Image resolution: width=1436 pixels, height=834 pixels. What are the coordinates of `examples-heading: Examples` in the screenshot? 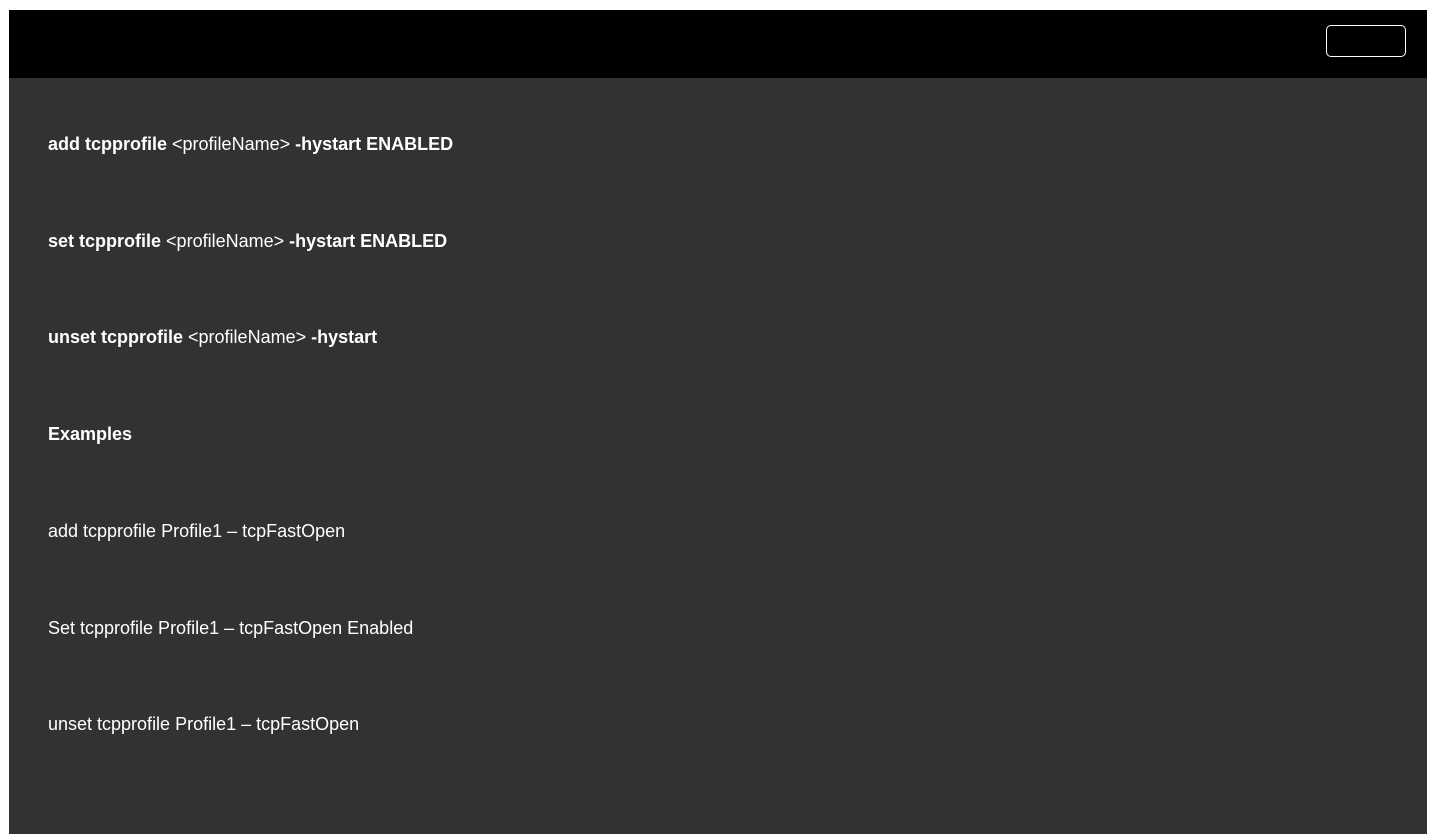 It's located at (90, 434).